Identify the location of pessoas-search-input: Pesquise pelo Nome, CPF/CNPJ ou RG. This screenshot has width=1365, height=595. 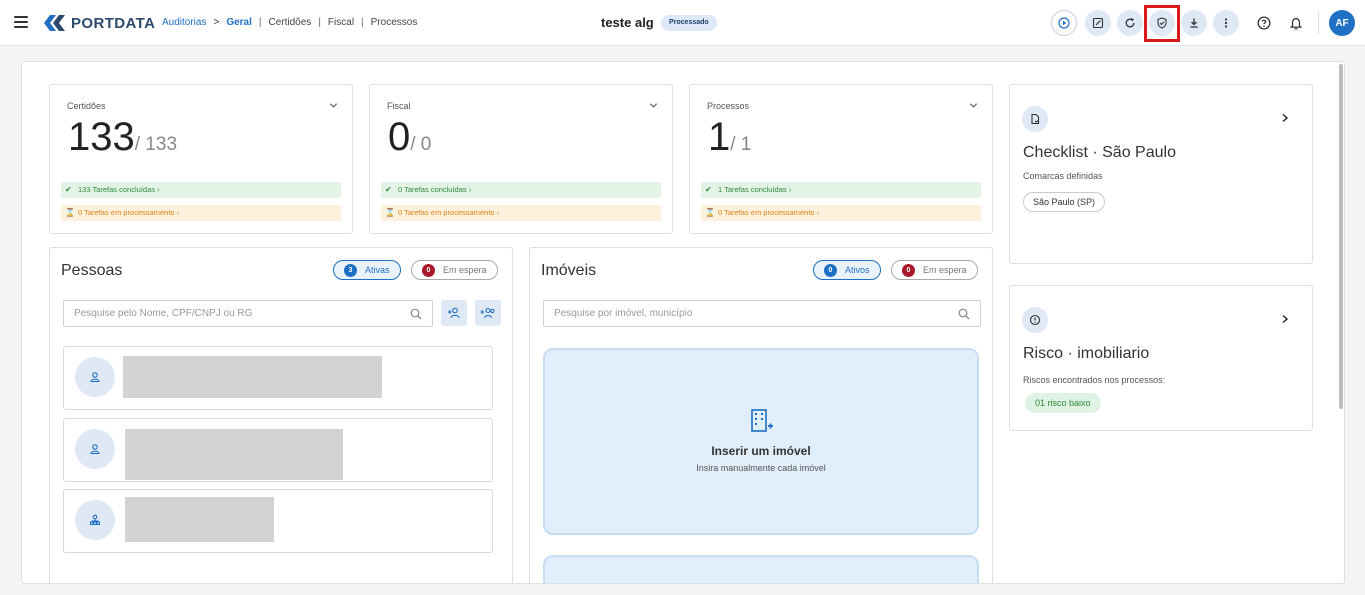
(248, 313).